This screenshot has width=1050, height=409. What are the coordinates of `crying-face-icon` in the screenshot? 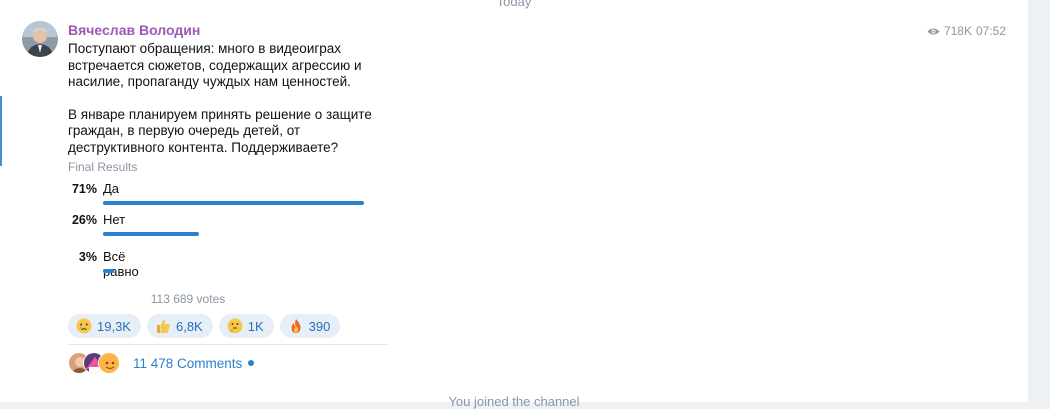 It's located at (84, 326).